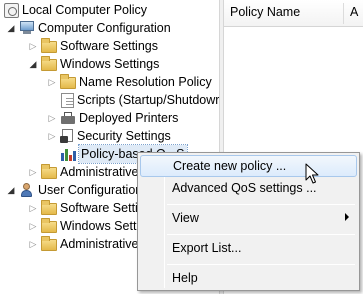 This screenshot has height=294, width=363. What do you see at coordinates (102, 208) in the screenshot?
I see `tree-item-label: Software Settin` at bounding box center [102, 208].